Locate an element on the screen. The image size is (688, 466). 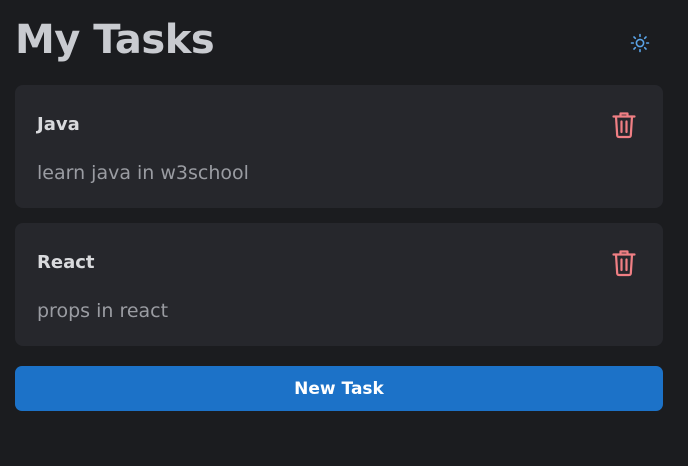
new-task-button: New Task is located at coordinates (339, 388).